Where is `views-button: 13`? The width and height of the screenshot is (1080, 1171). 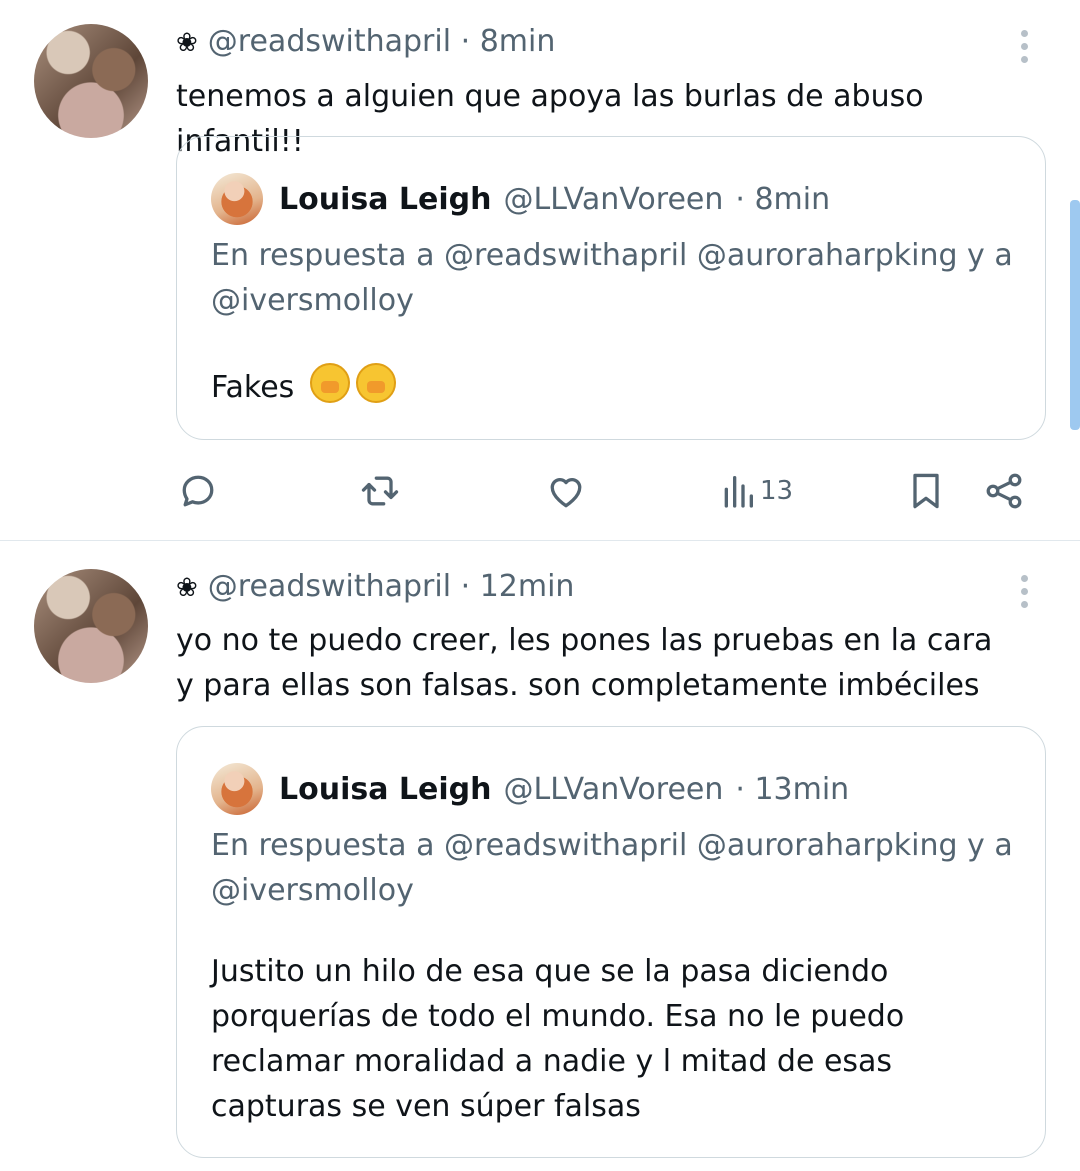 views-button: 13 is located at coordinates (755, 491).